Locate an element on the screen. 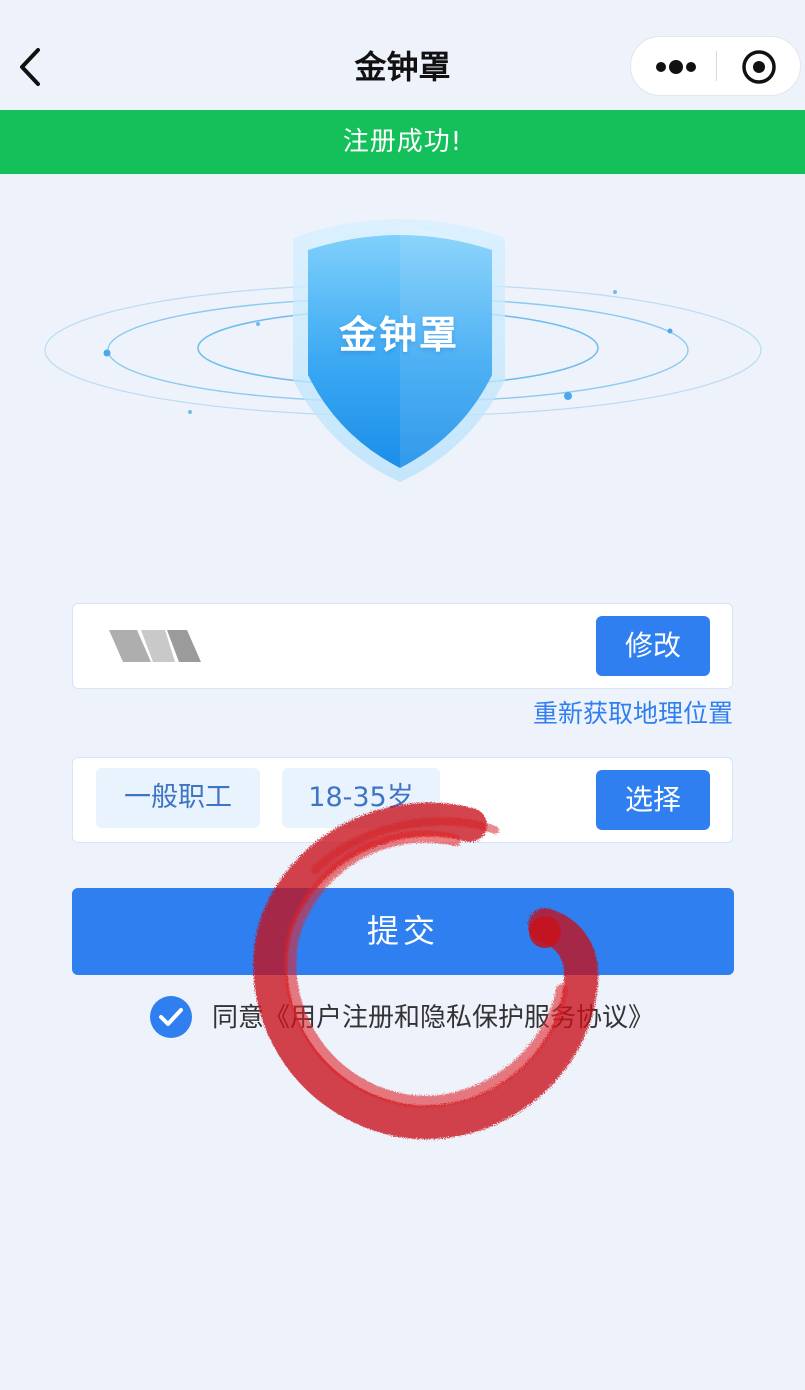 The width and height of the screenshot is (805, 1390). profile-card: 一般职工 18-35岁 选择 is located at coordinates (402, 800).